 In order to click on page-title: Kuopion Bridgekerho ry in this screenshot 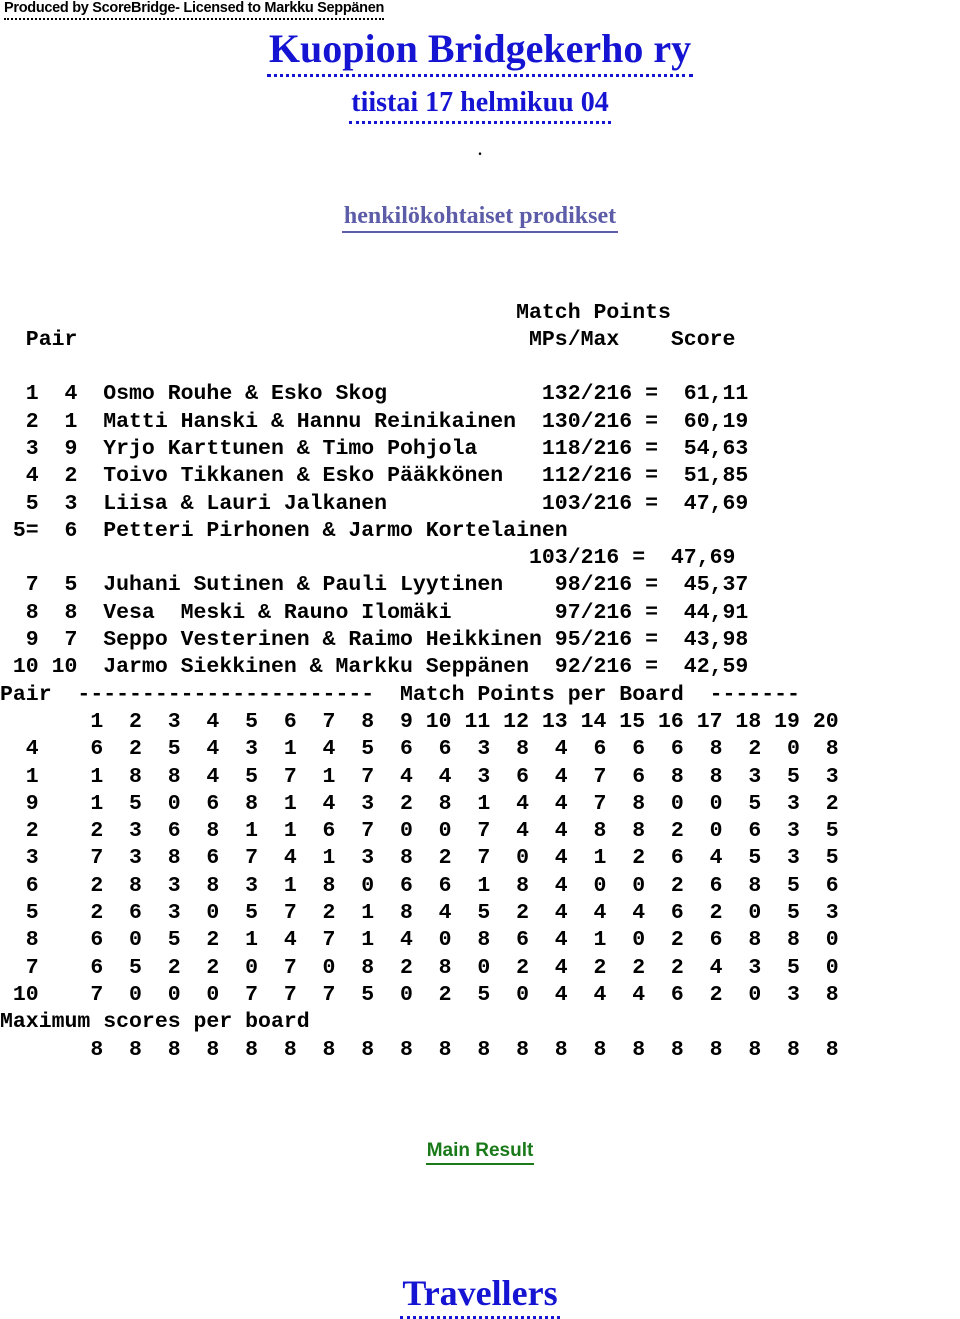, I will do `click(480, 51)`.